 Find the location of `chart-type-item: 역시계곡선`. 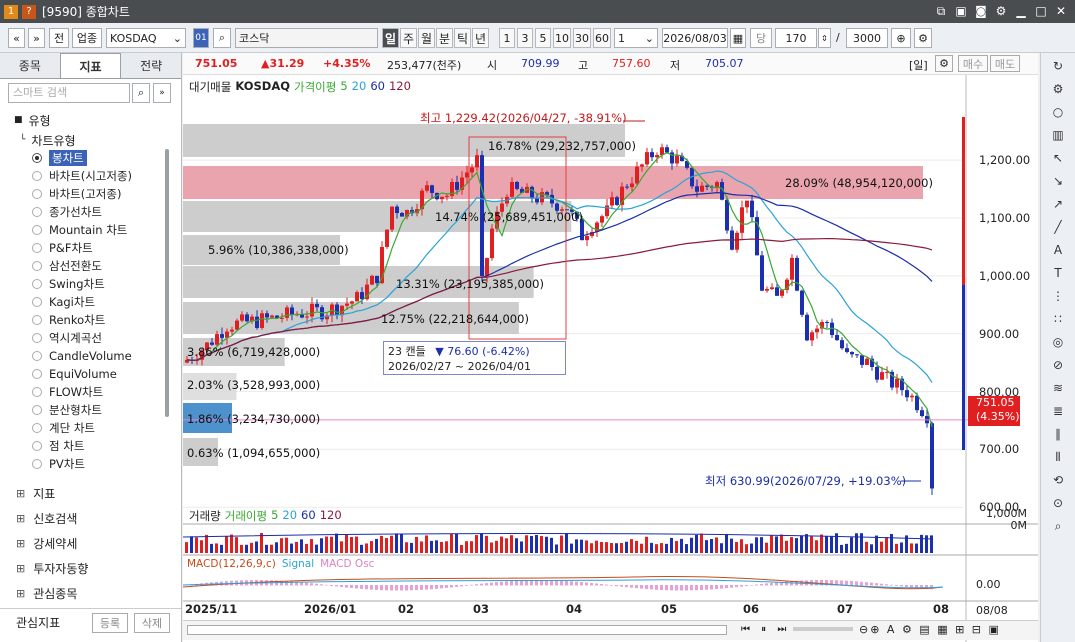

chart-type-item: 역시계곡선 is located at coordinates (85, 338).